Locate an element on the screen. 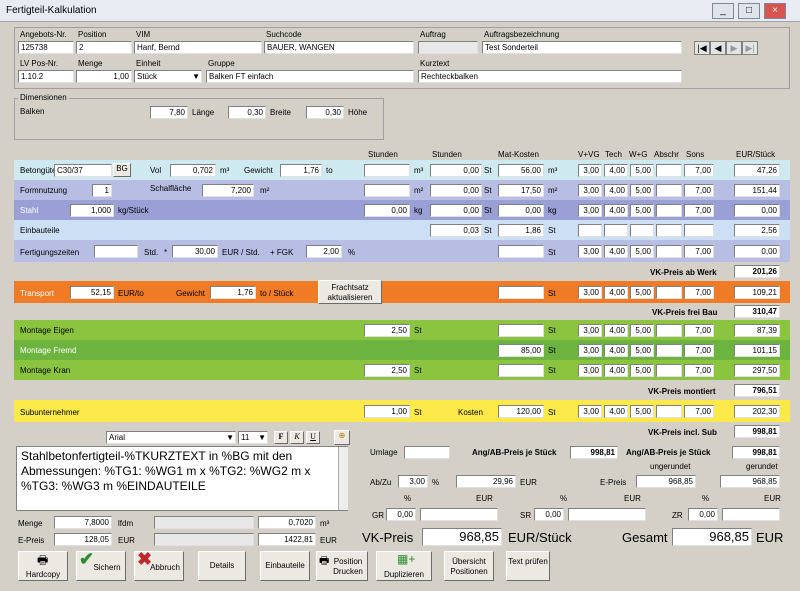  auftragsbez-field: Test Sonderteil is located at coordinates (582, 47).